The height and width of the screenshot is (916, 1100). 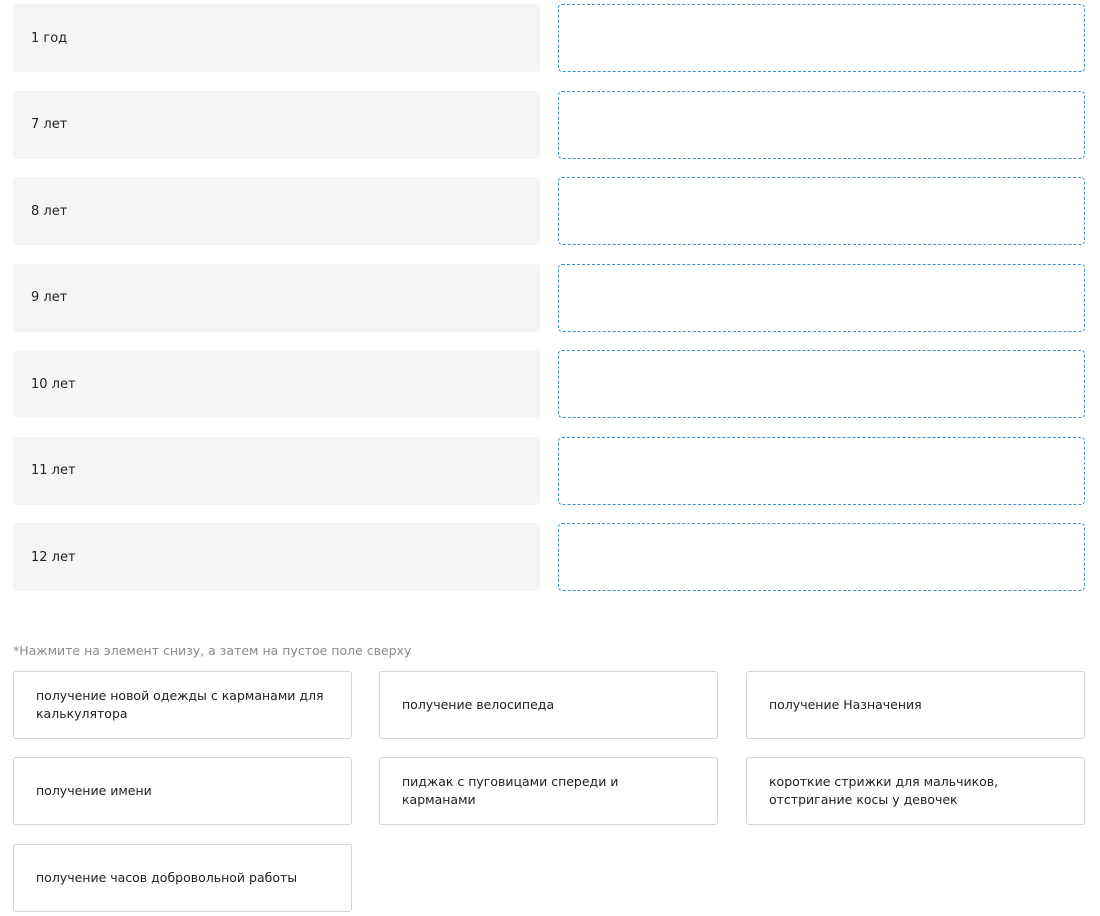 What do you see at coordinates (549, 211) in the screenshot?
I see `pair-row-3: 8 лет` at bounding box center [549, 211].